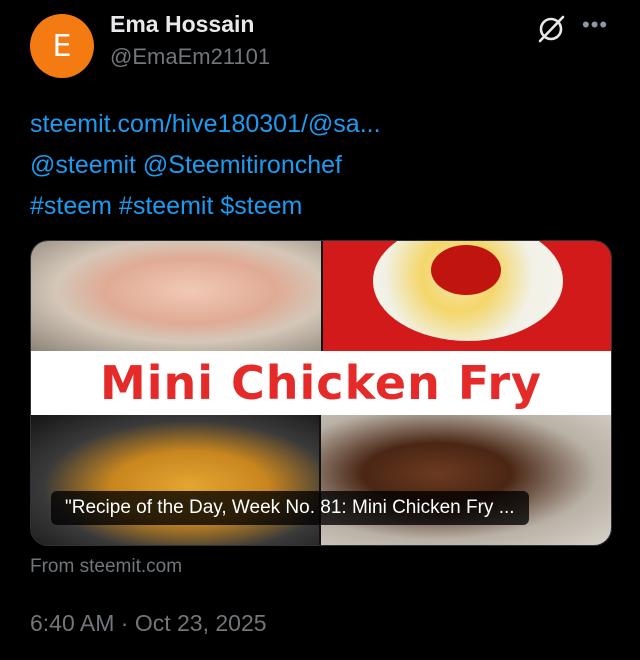  I want to click on card-image-title: Mini Chicken Fry, so click(321, 383).